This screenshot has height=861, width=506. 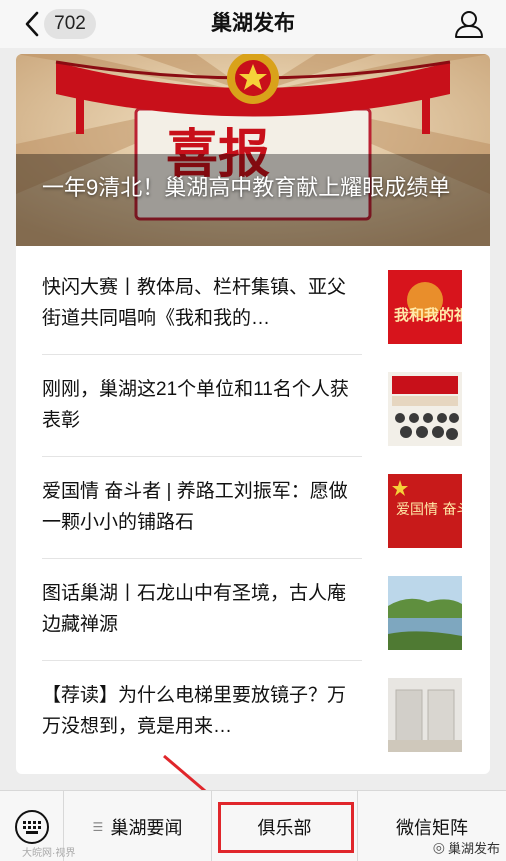 What do you see at coordinates (428, 315) in the screenshot?
I see `svg-text: 我和我的祖国` at bounding box center [428, 315].